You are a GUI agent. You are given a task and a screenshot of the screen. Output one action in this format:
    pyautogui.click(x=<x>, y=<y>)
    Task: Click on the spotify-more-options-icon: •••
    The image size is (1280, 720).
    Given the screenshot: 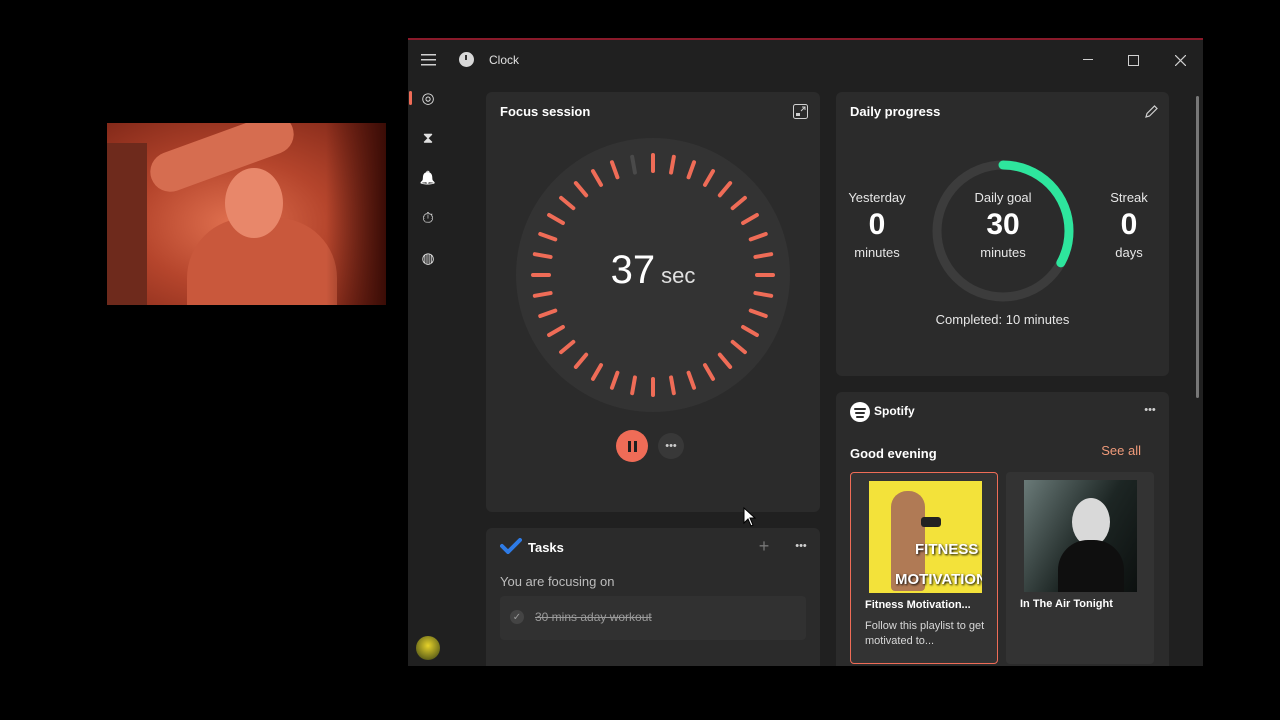 What is the action you would take?
    pyautogui.click(x=1150, y=410)
    